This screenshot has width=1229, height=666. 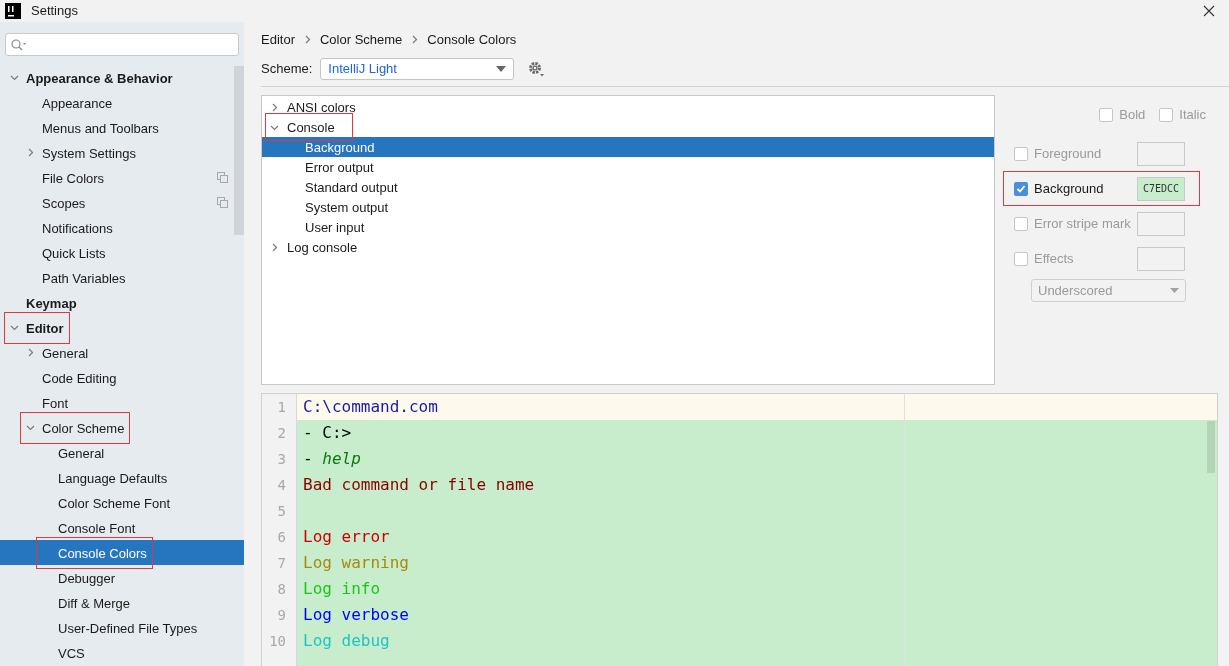 What do you see at coordinates (628, 107) in the screenshot?
I see `tree-item: ANSI colors` at bounding box center [628, 107].